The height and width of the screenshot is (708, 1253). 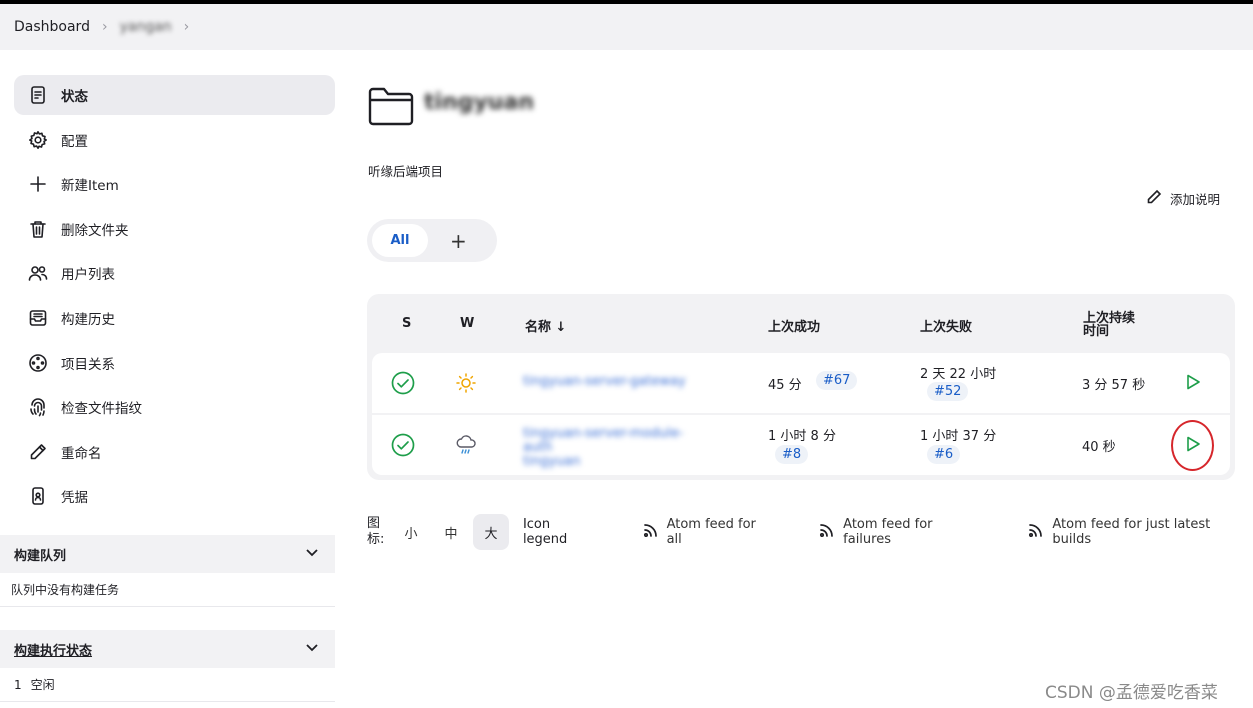 I want to click on sidebar-item-delete-folder: 删除文件夹, so click(x=174, y=229).